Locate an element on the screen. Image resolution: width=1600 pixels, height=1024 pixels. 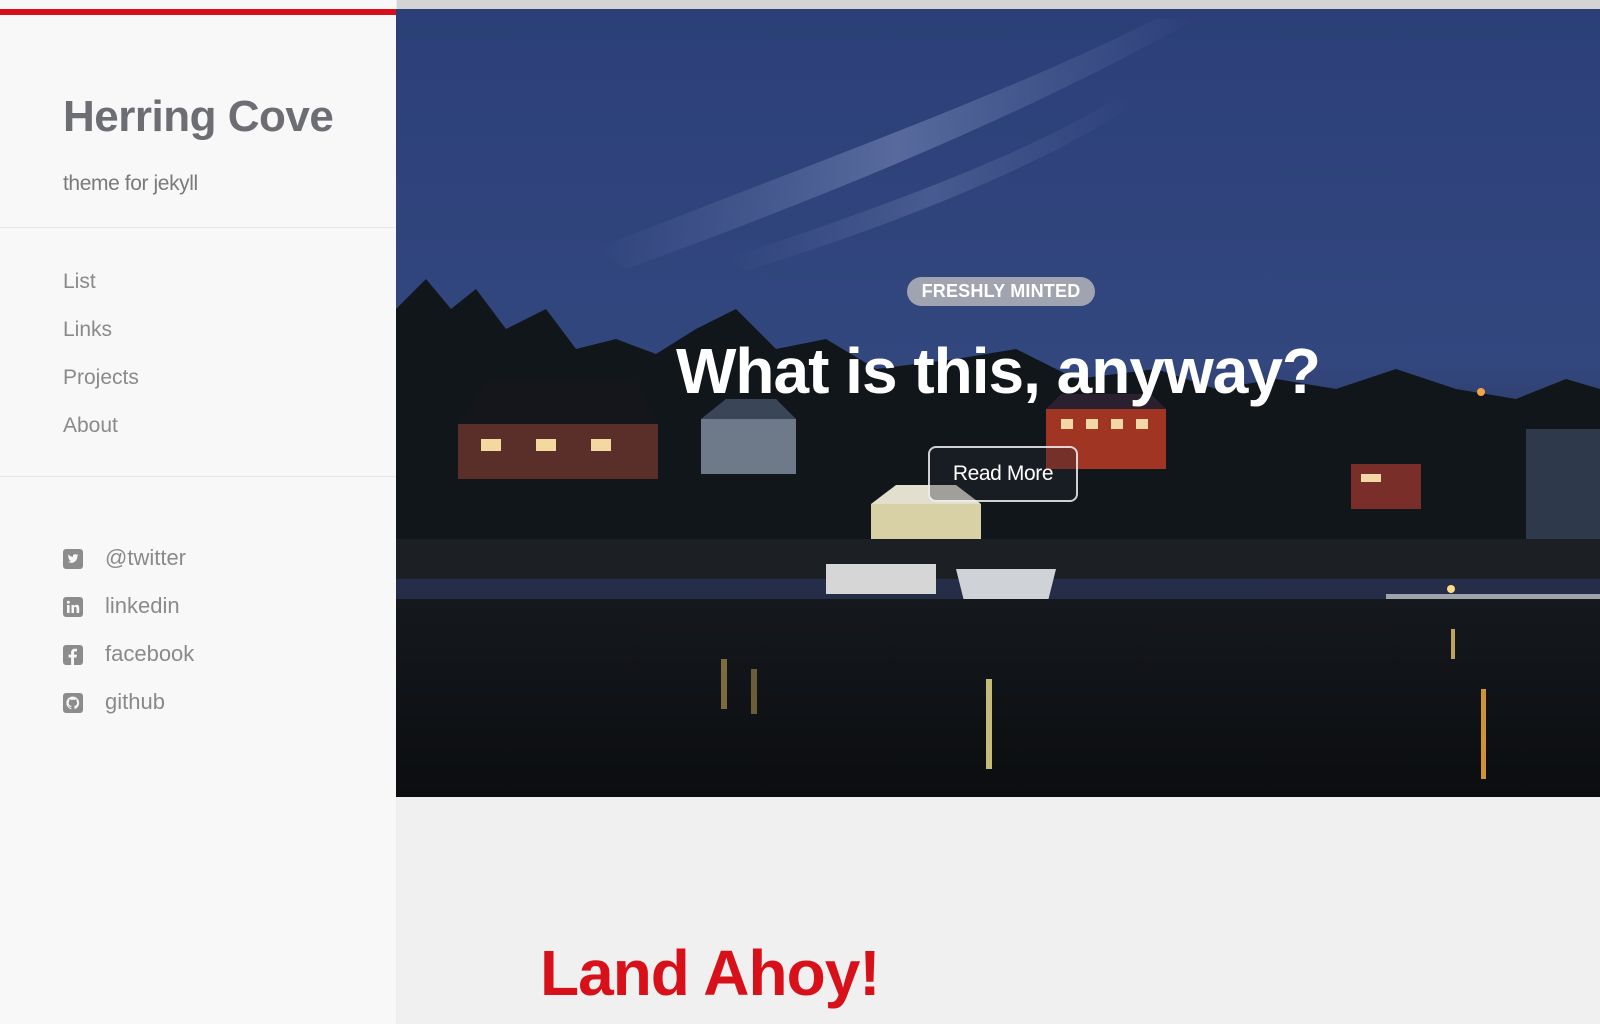
social-link-facebook: facebook is located at coordinates (128, 665).